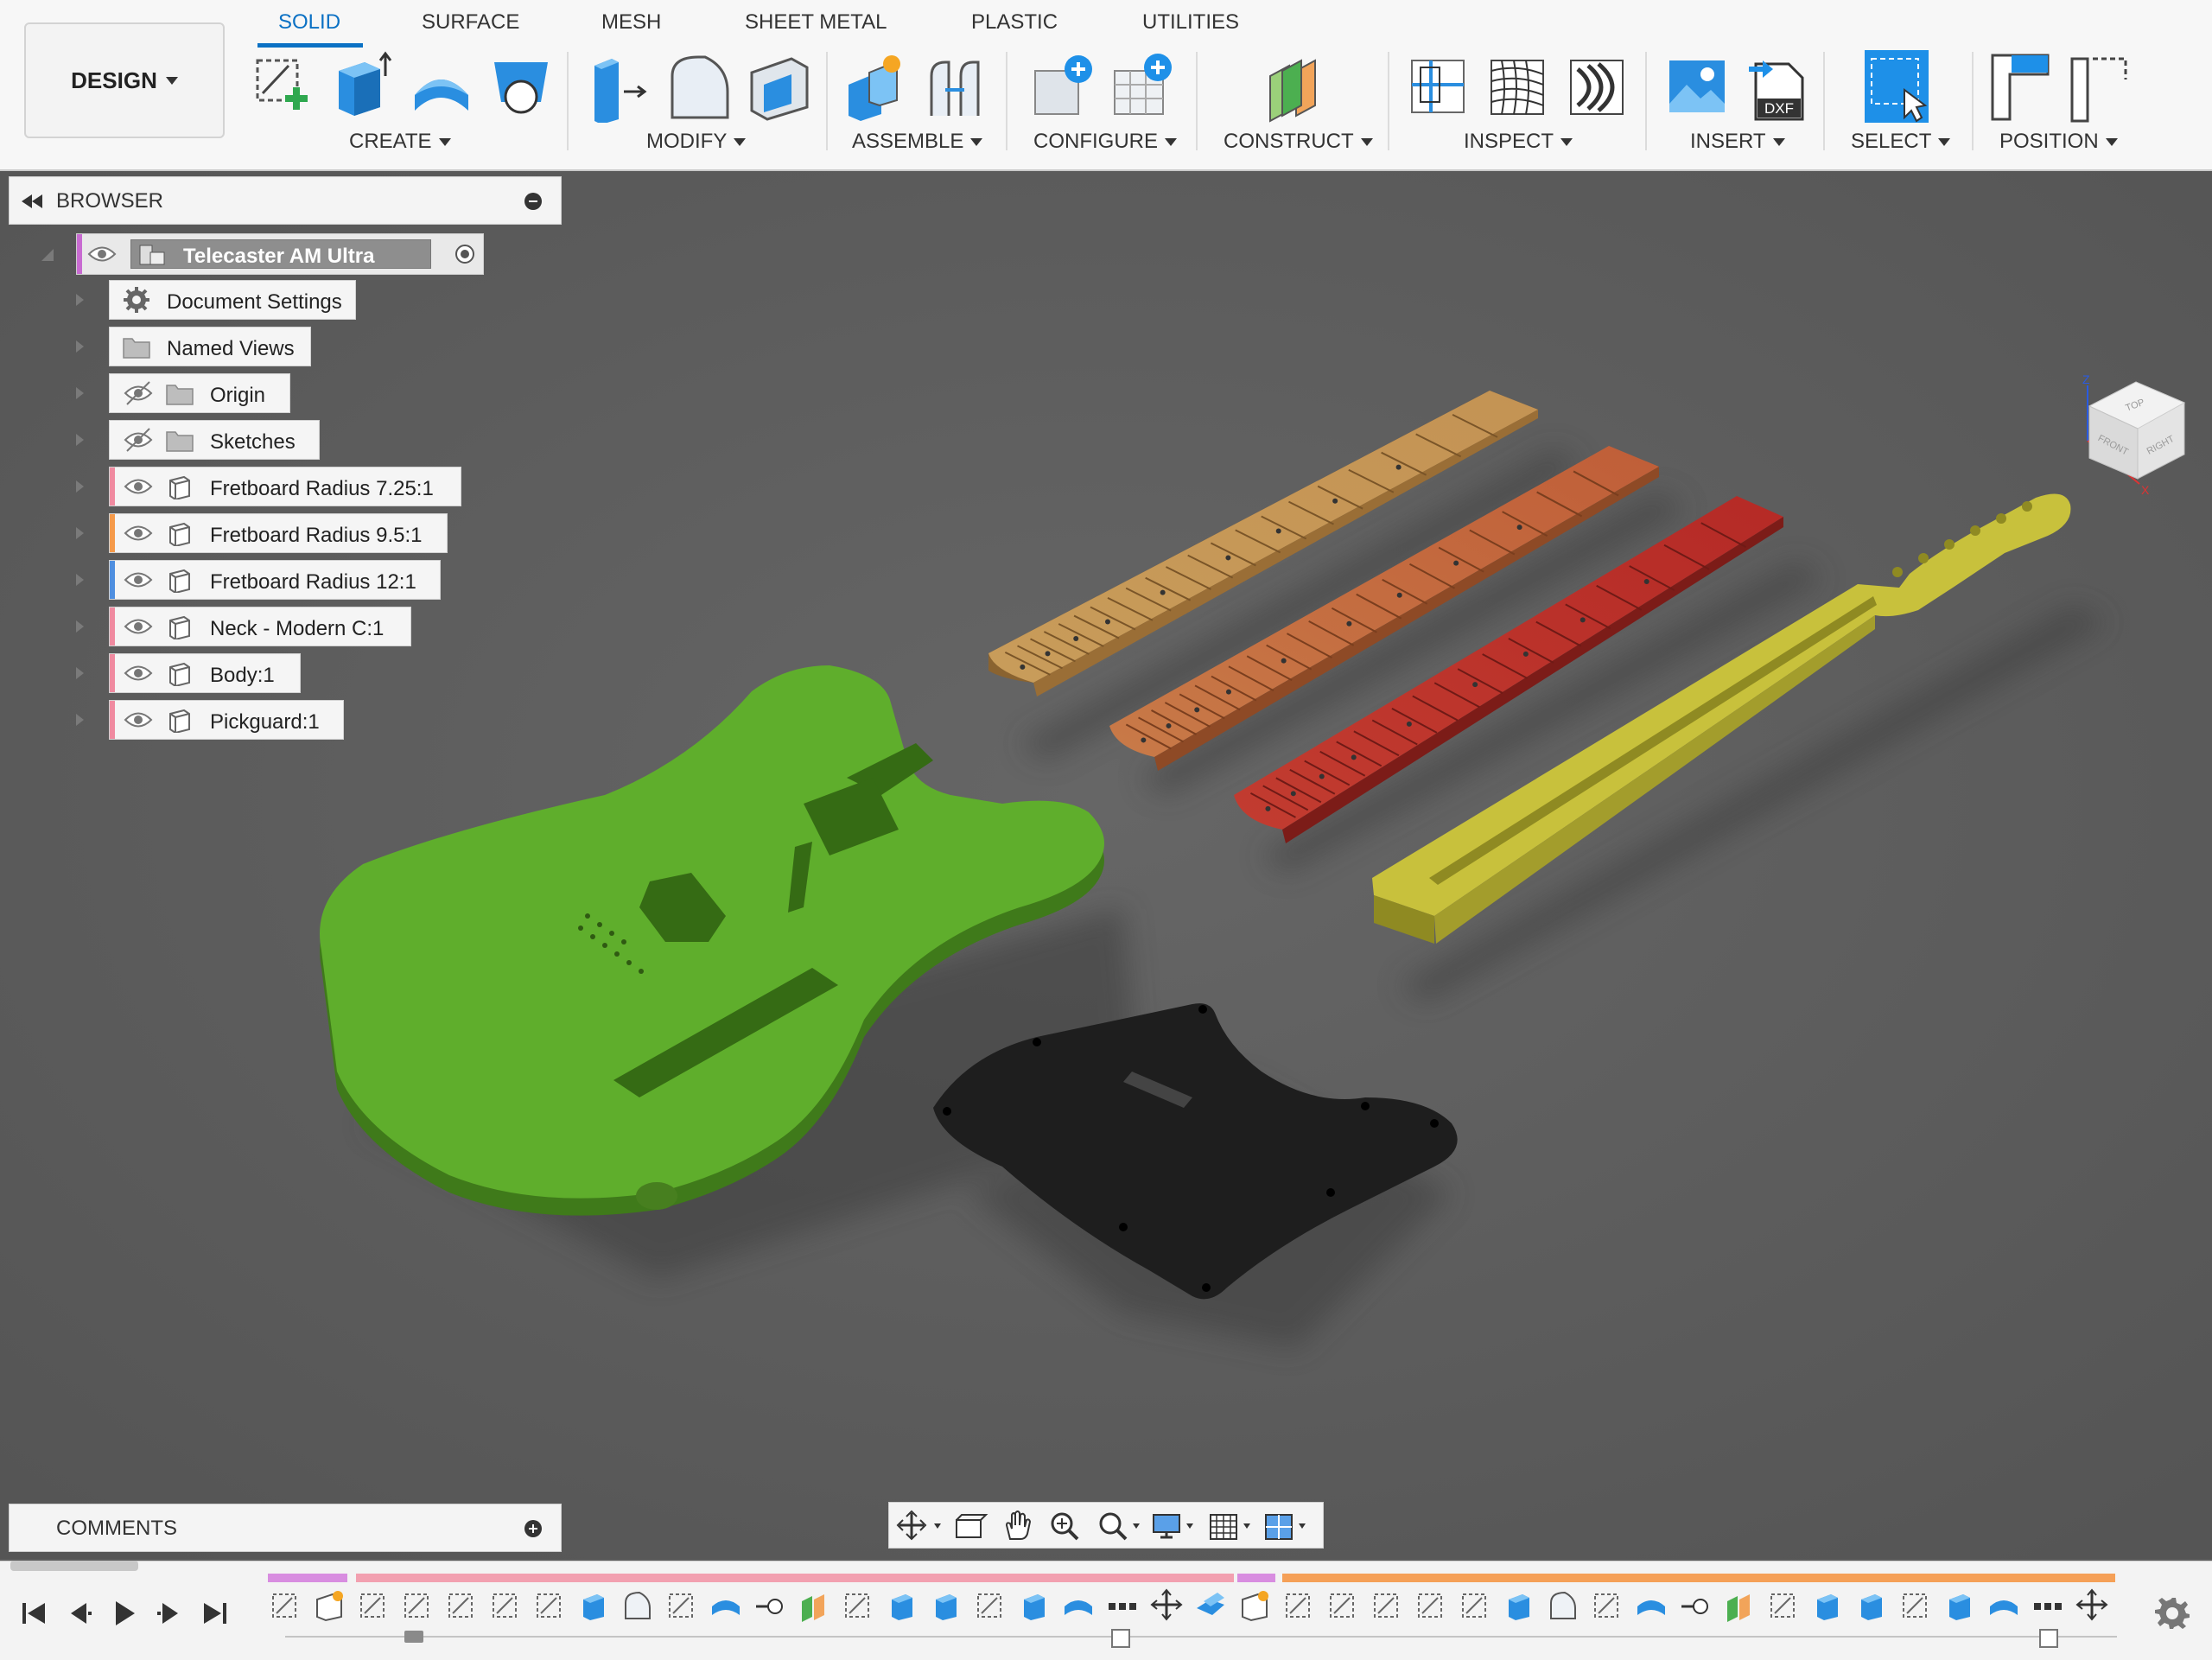 The height and width of the screenshot is (1660, 2212). I want to click on tab-sheet-metal: SHEET METAL, so click(816, 22).